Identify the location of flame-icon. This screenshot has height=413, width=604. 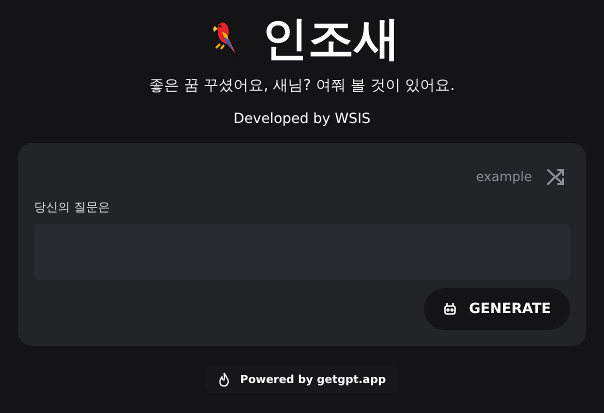
(224, 379).